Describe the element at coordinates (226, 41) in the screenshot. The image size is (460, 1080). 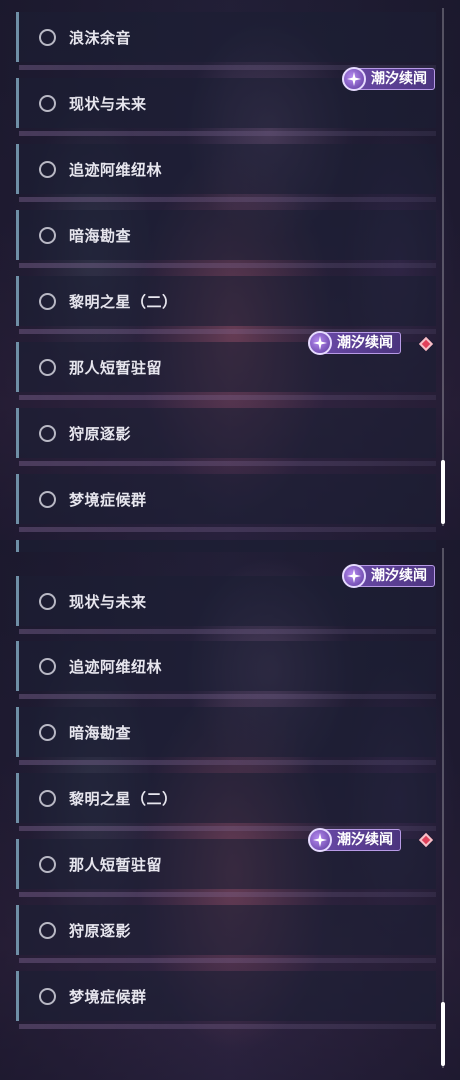
I see `quest-item: 浪沫余音` at that location.